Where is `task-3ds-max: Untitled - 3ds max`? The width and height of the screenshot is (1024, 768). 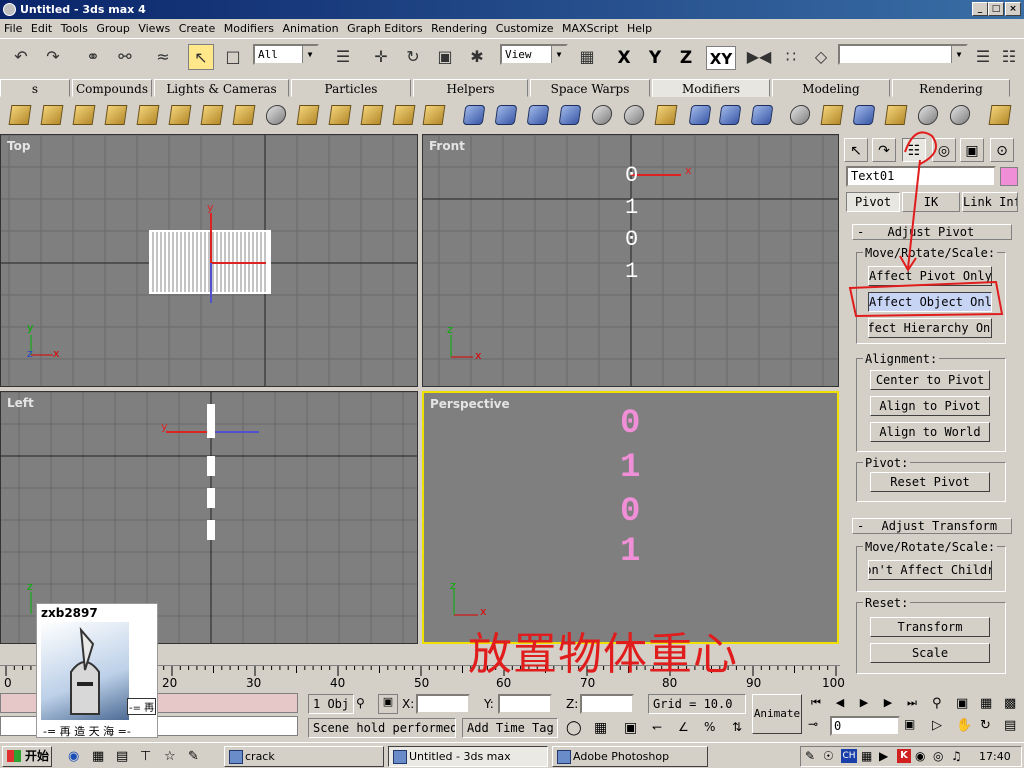 task-3ds-max: Untitled - 3ds max is located at coordinates (468, 756).